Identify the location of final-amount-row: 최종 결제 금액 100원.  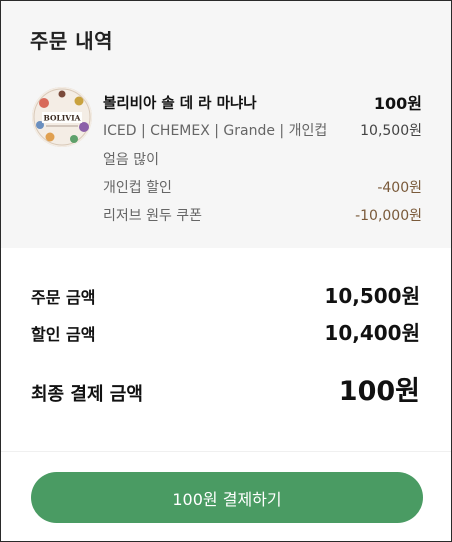
(225, 388).